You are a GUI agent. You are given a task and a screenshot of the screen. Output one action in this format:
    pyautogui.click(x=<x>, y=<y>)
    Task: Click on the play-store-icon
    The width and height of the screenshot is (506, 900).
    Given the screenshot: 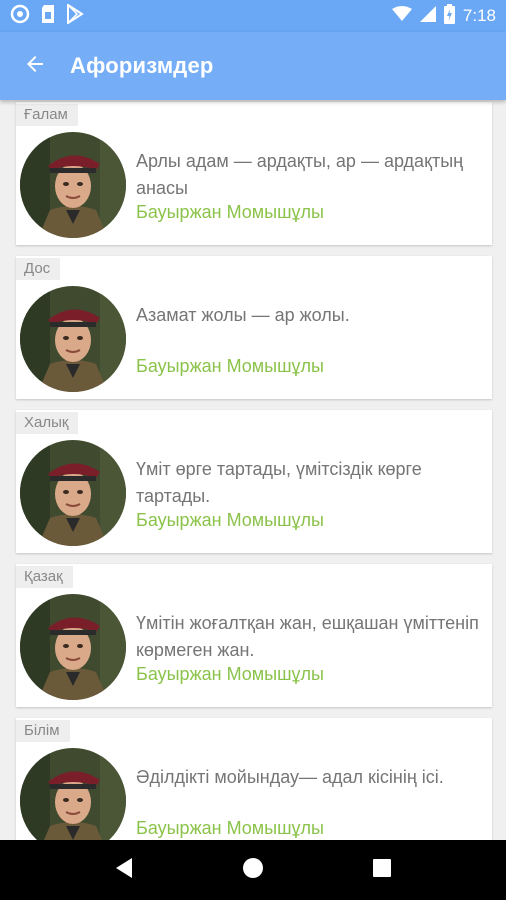 What is the action you would take?
    pyautogui.click(x=75, y=15)
    